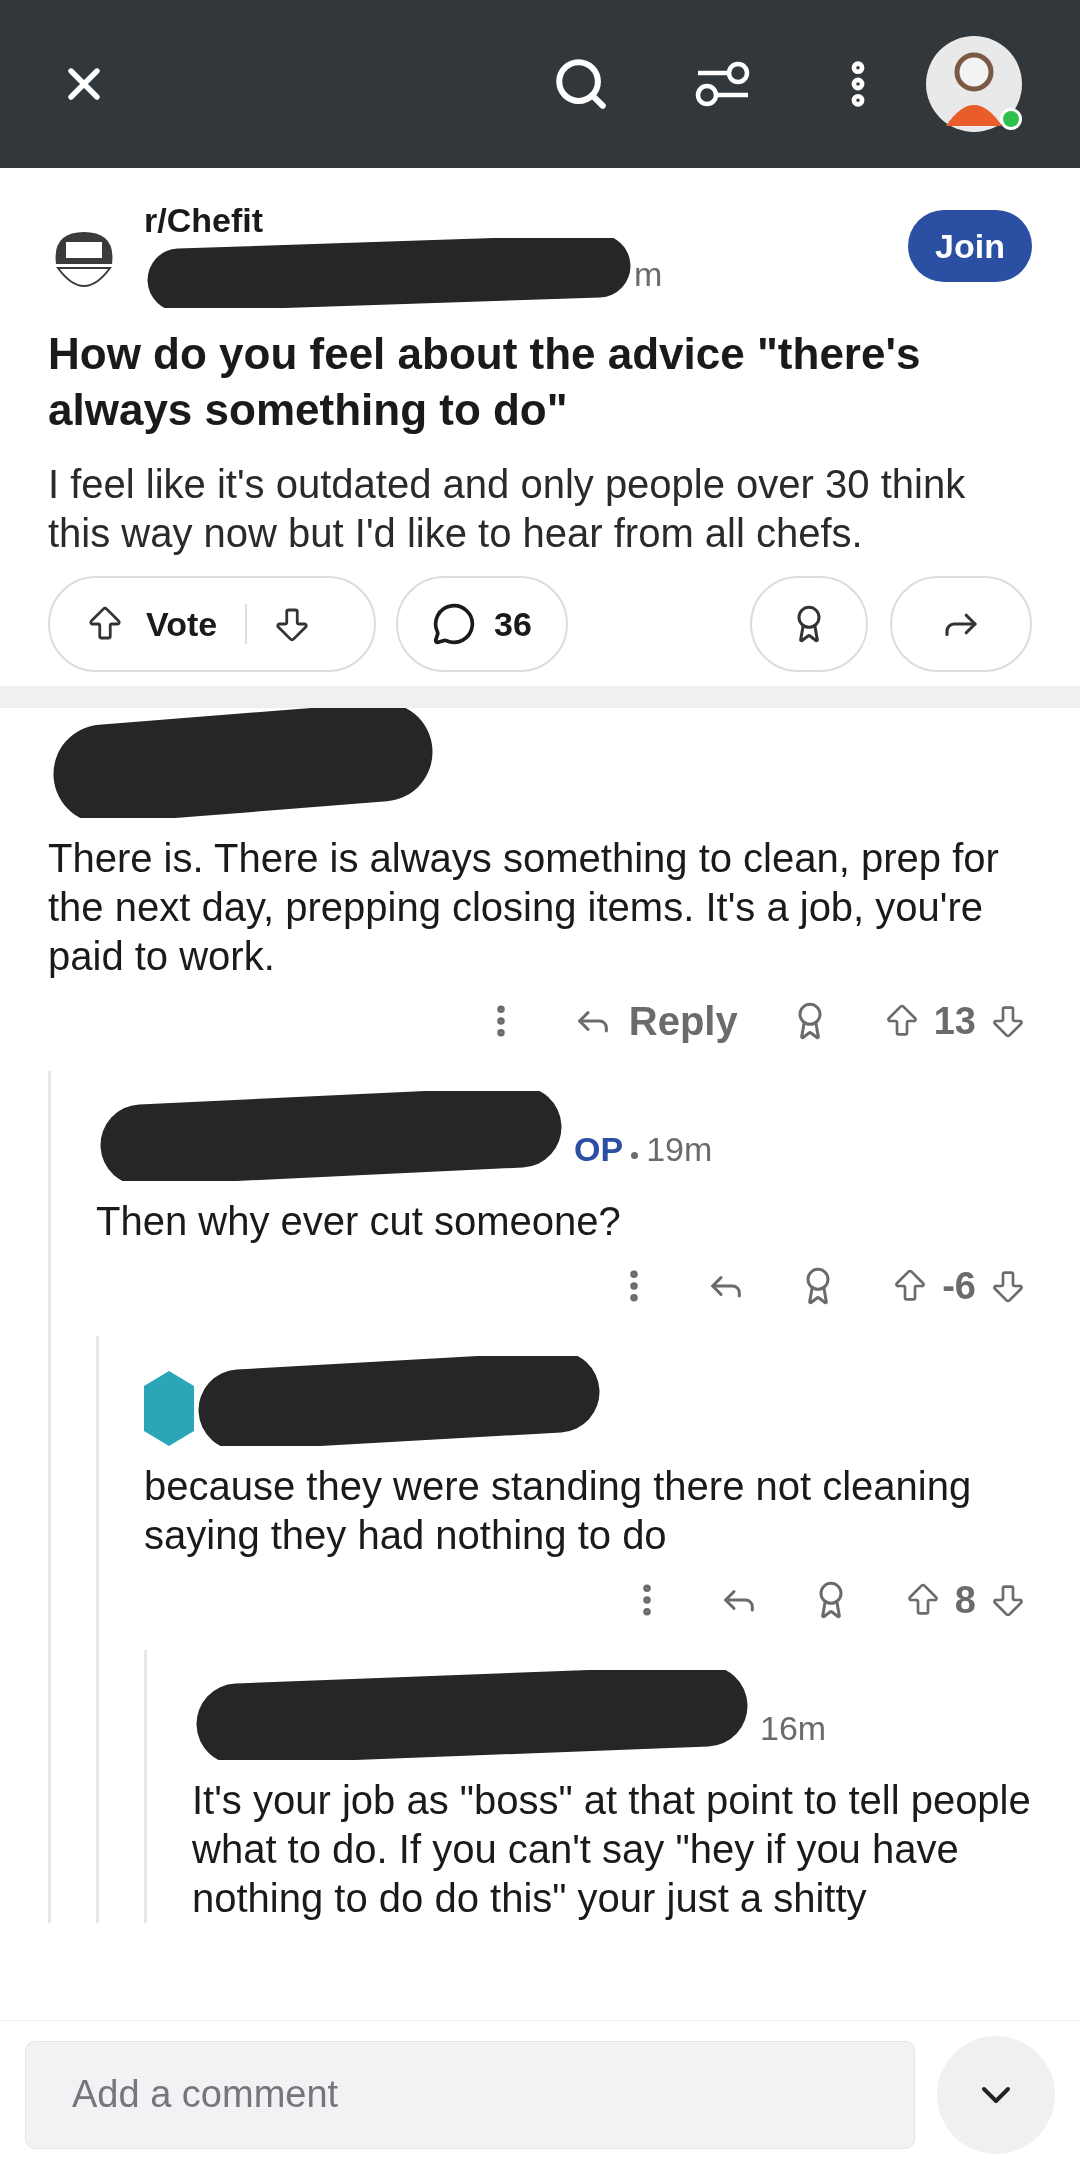 This screenshot has height=2168, width=1080. Describe the element at coordinates (974, 84) in the screenshot. I see `user-avatar` at that location.